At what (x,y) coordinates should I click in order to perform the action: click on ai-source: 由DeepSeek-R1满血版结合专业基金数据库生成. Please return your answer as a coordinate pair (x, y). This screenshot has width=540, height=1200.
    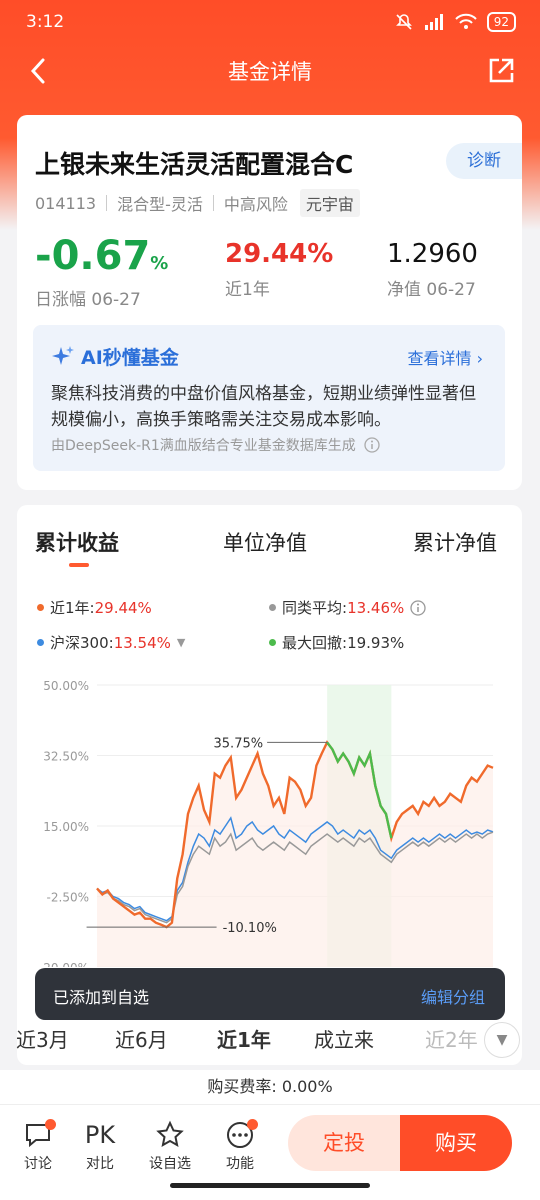
    Looking at the image, I should click on (215, 445).